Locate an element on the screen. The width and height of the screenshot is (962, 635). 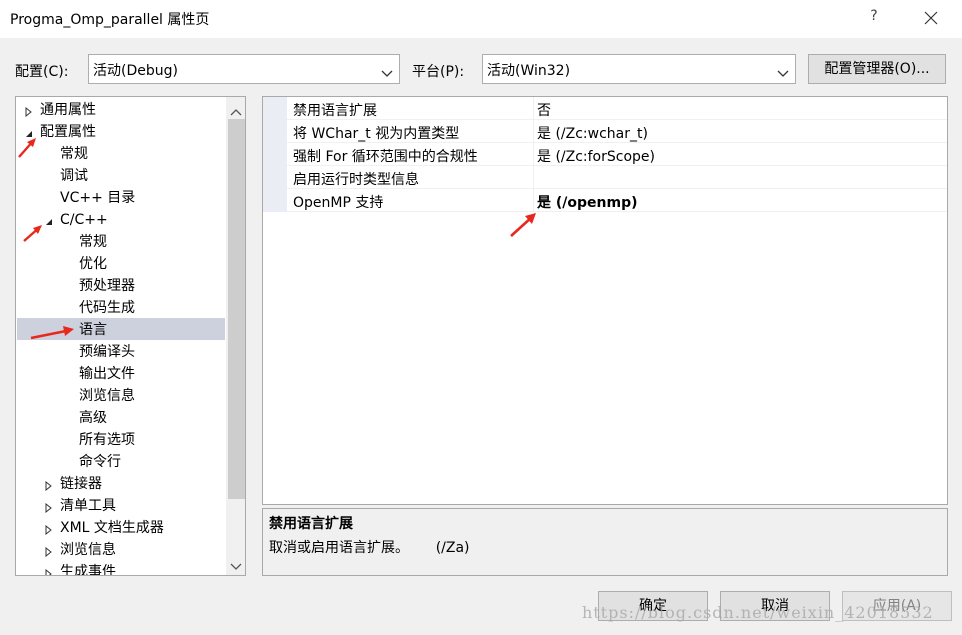
close-icon is located at coordinates (931, 18).